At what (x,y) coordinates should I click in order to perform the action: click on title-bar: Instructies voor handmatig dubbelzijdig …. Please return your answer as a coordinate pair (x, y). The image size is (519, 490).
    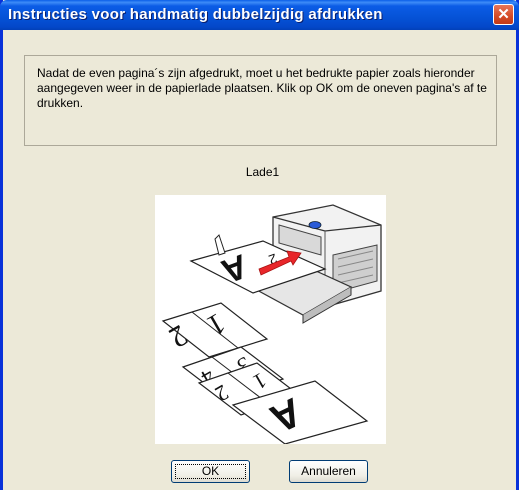
    Looking at the image, I should click on (259, 15).